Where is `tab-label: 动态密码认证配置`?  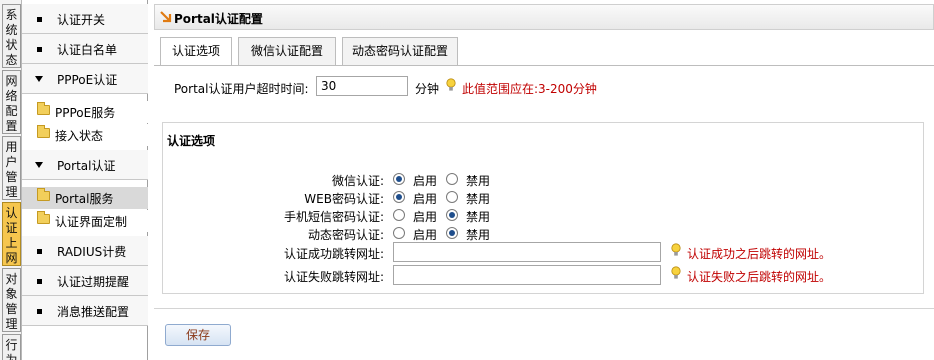
tab-label: 动态密码认证配置 is located at coordinates (399, 51).